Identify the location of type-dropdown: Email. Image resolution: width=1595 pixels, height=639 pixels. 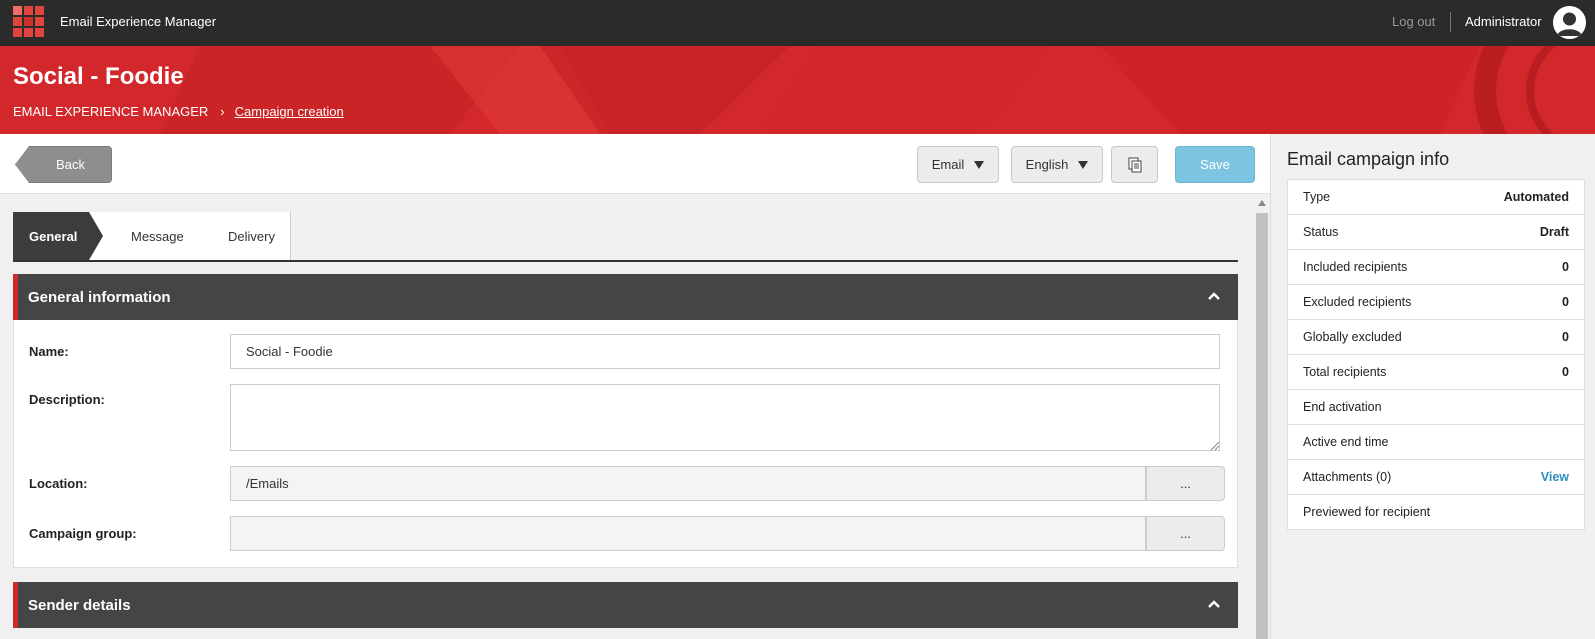
(958, 164).